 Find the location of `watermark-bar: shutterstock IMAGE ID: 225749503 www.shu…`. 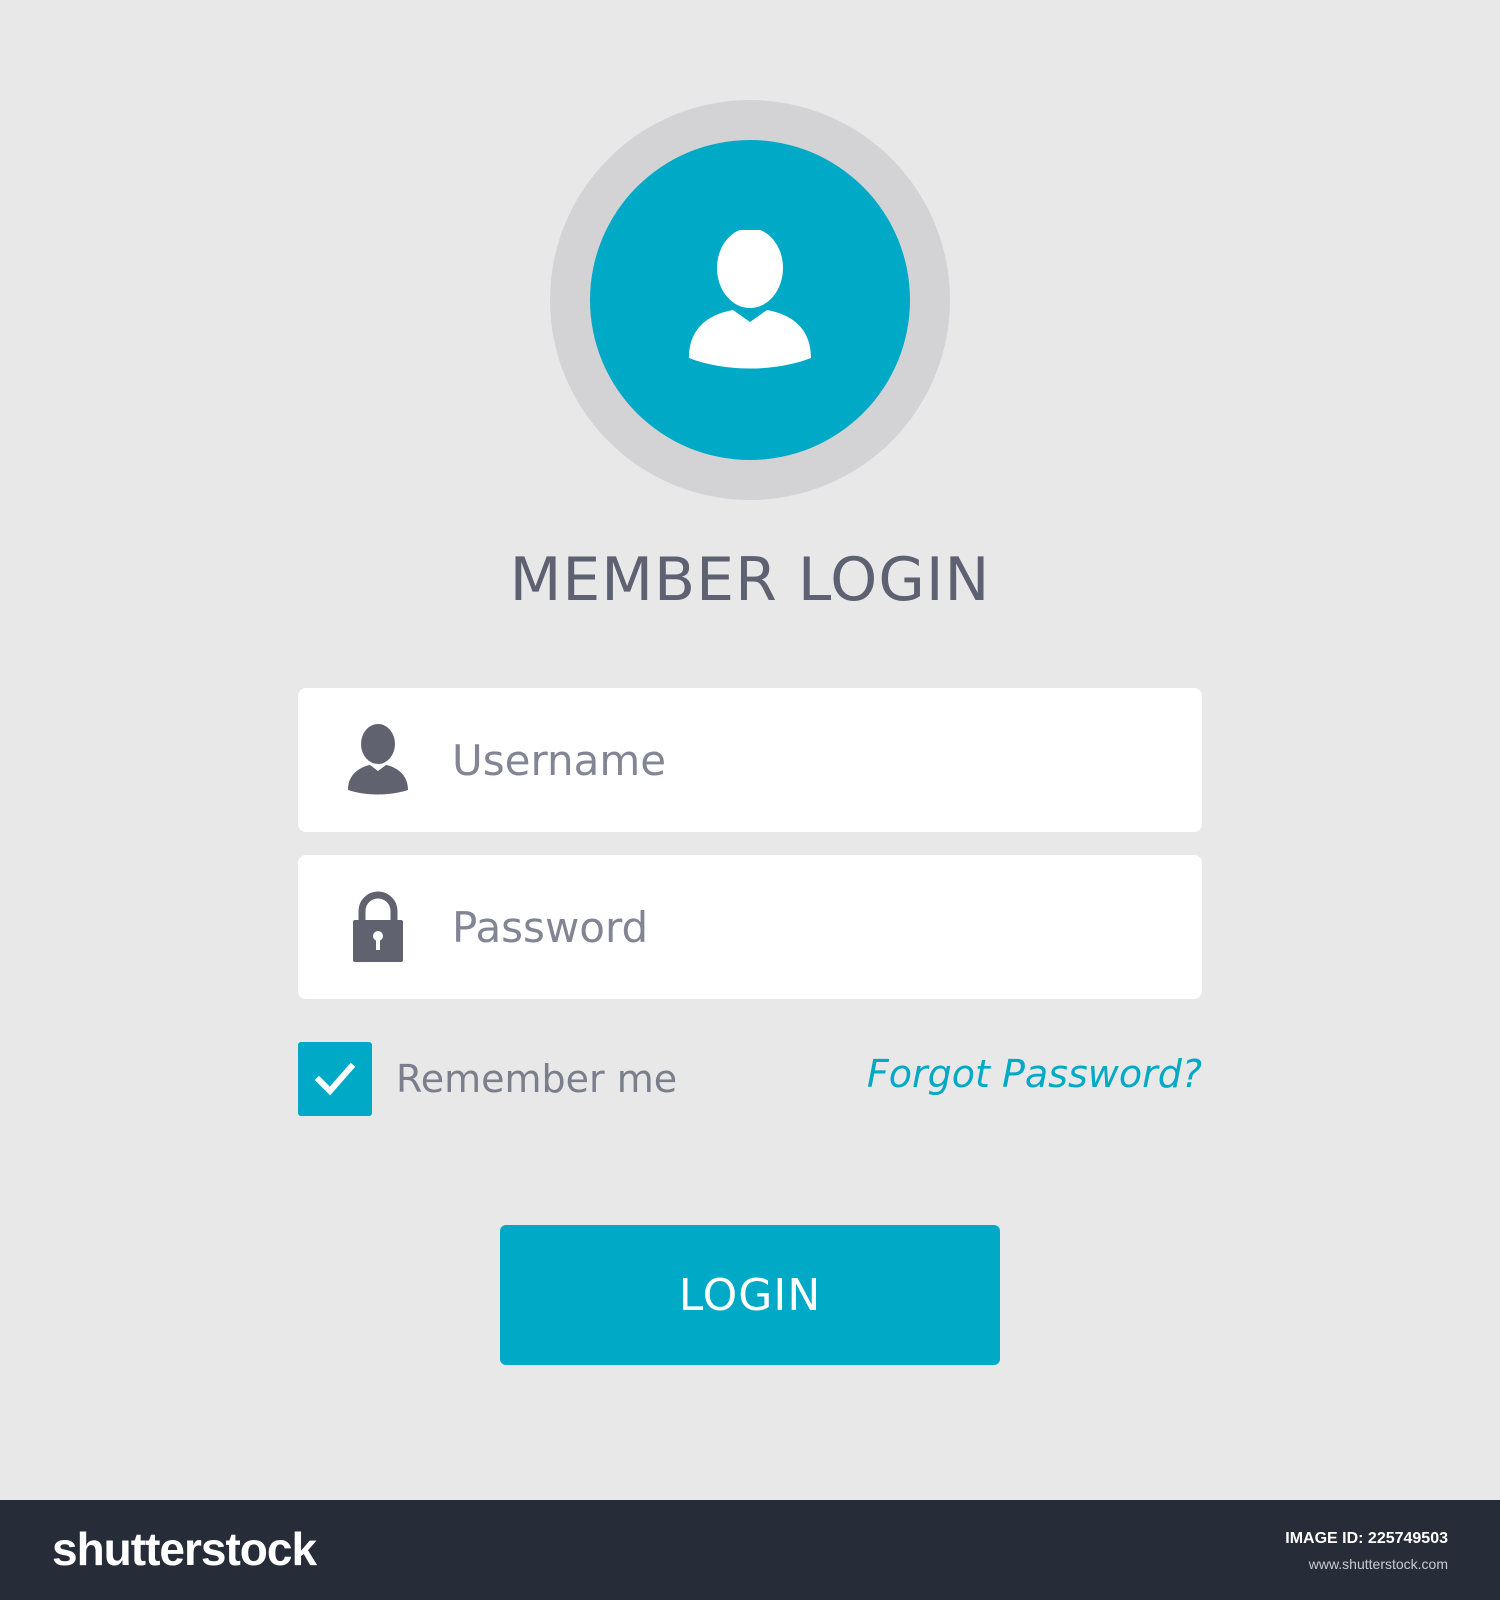

watermark-bar: shutterstock IMAGE ID: 225749503 www.shu… is located at coordinates (750, 1550).